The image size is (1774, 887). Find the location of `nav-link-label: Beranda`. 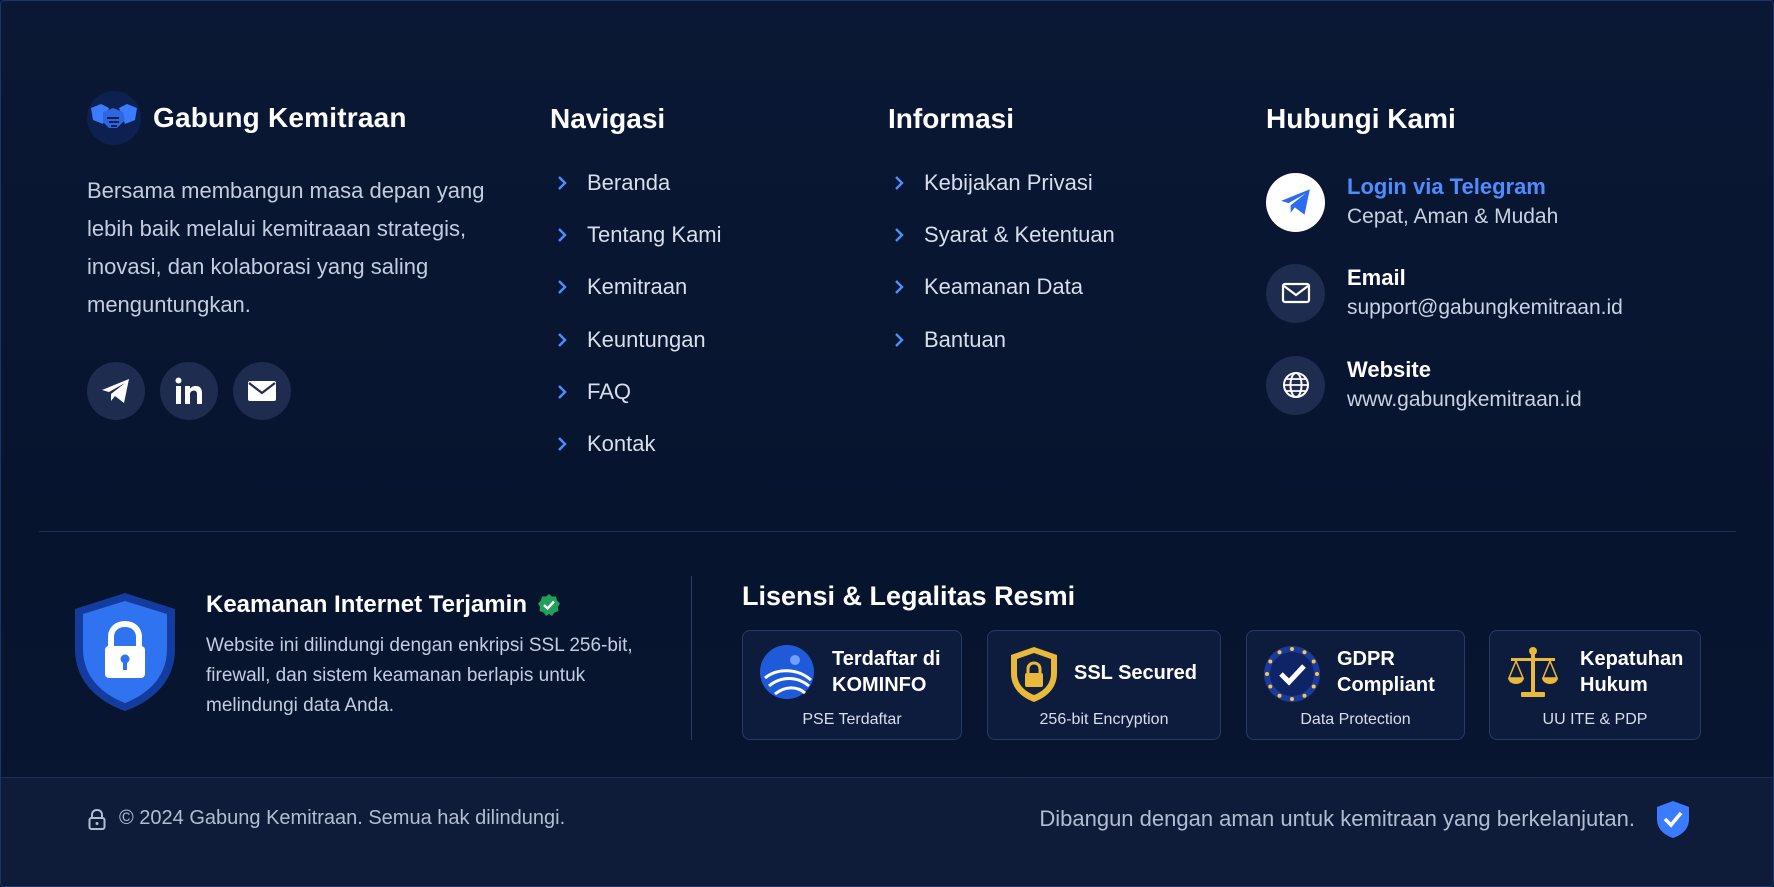

nav-link-label: Beranda is located at coordinates (629, 183).